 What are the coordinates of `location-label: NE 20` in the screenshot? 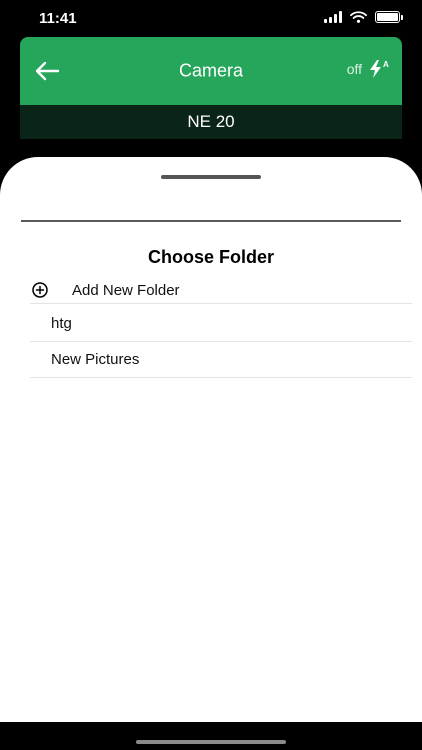 It's located at (211, 121).